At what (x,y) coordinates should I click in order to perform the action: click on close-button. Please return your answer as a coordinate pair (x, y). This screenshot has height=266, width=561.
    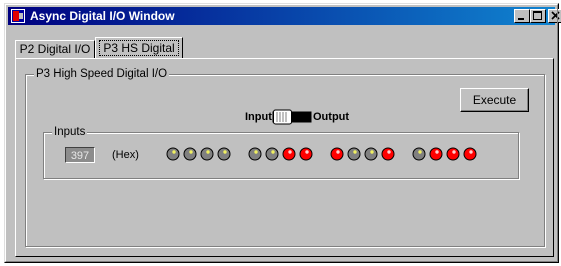
    Looking at the image, I should click on (554, 16).